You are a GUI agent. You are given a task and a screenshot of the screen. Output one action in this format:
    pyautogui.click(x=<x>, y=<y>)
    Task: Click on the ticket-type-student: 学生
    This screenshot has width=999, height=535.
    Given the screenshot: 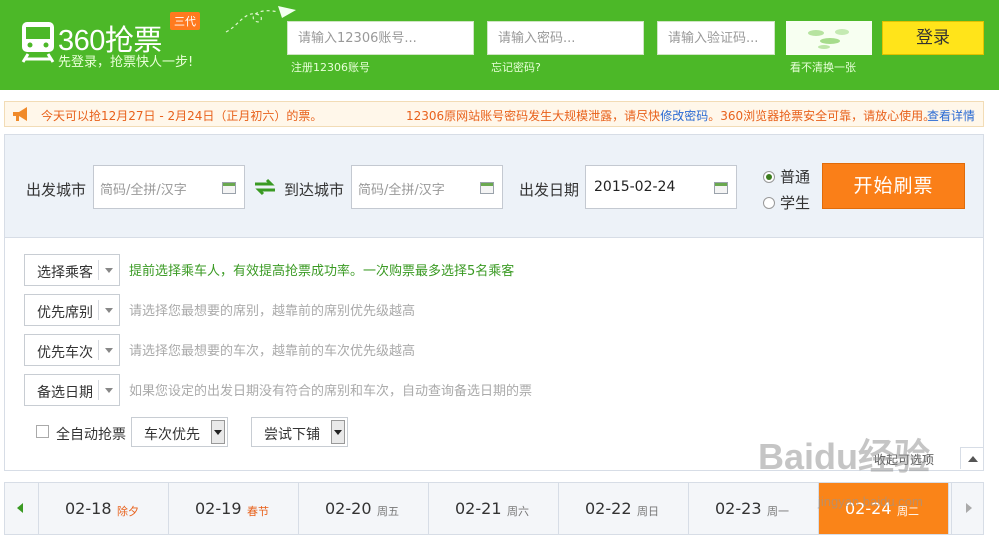 What is the action you would take?
    pyautogui.click(x=786, y=202)
    